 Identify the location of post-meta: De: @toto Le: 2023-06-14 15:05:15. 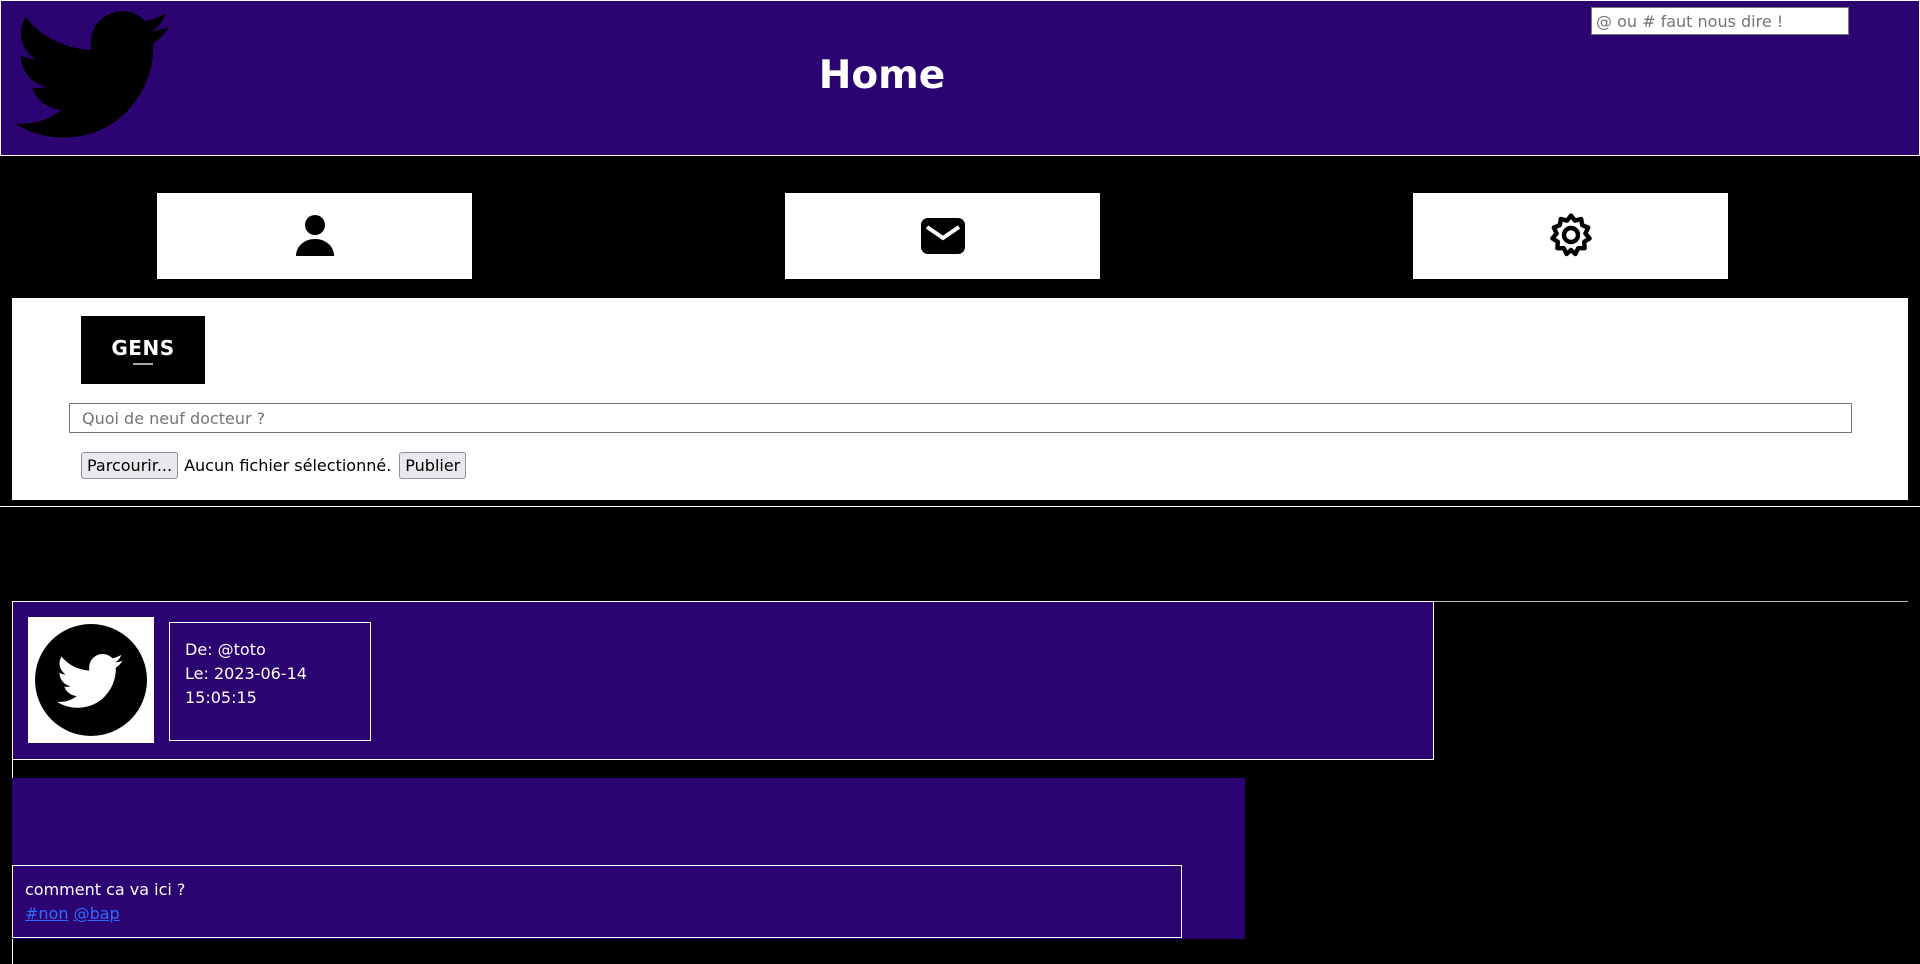
(270, 681).